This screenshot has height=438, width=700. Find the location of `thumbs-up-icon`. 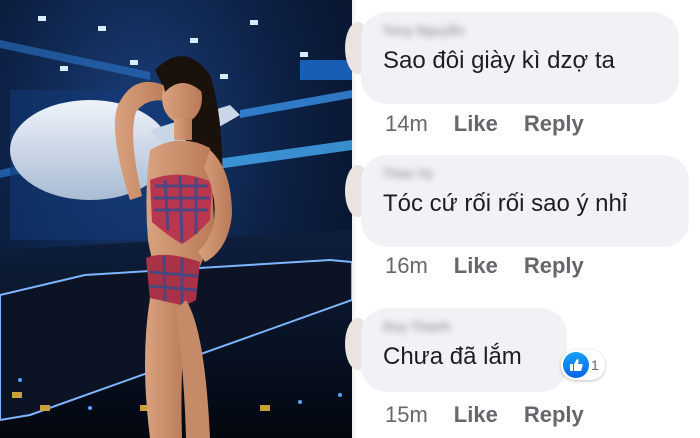

thumbs-up-icon is located at coordinates (576, 365).